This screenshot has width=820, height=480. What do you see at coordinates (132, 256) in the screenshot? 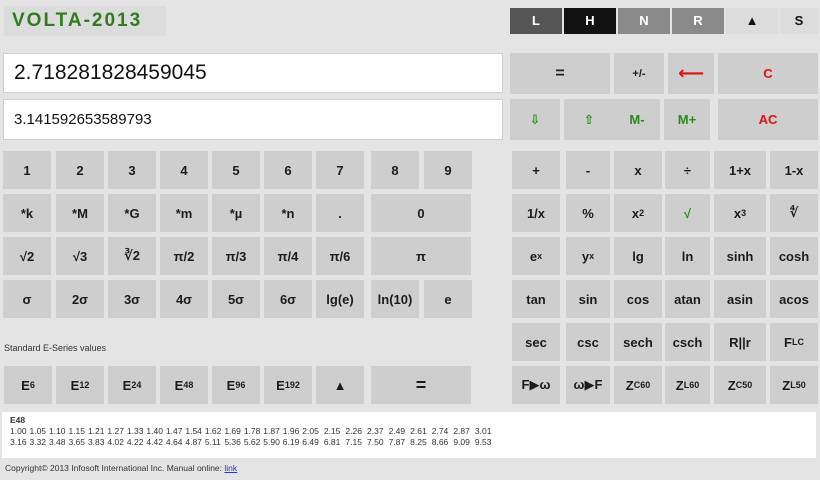
I see `key-cbrt2: ∛2` at bounding box center [132, 256].